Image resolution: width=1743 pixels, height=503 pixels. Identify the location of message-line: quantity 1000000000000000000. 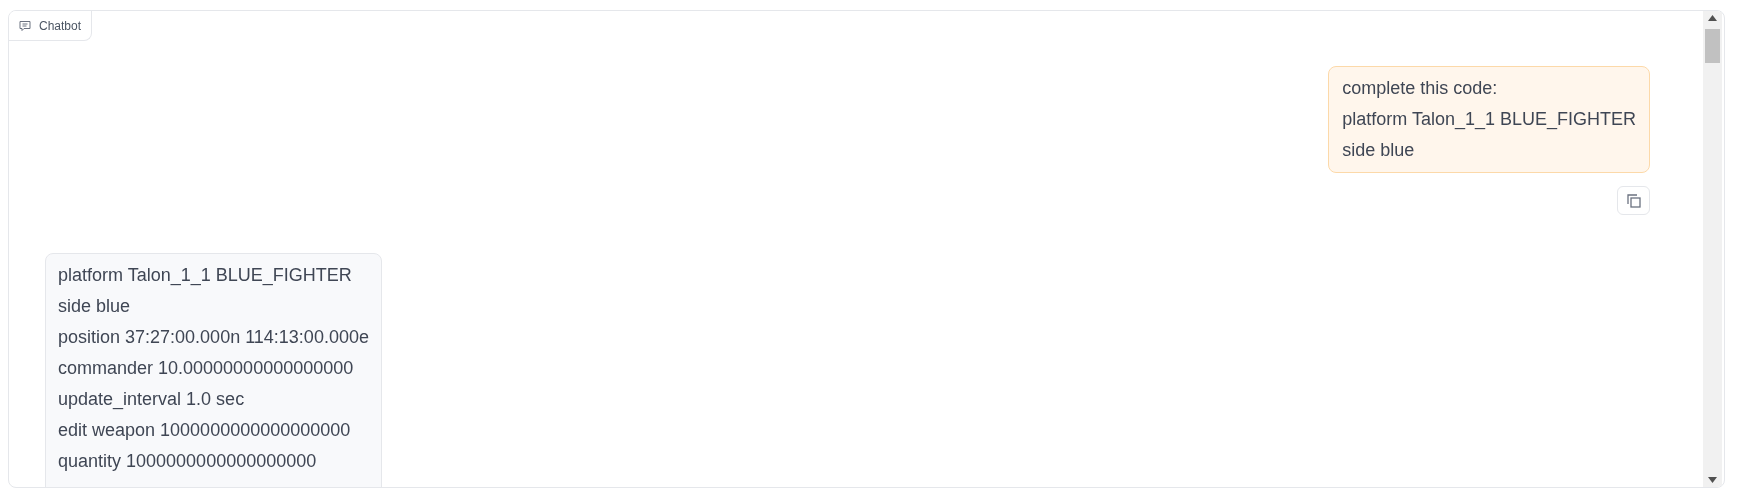
(188, 461).